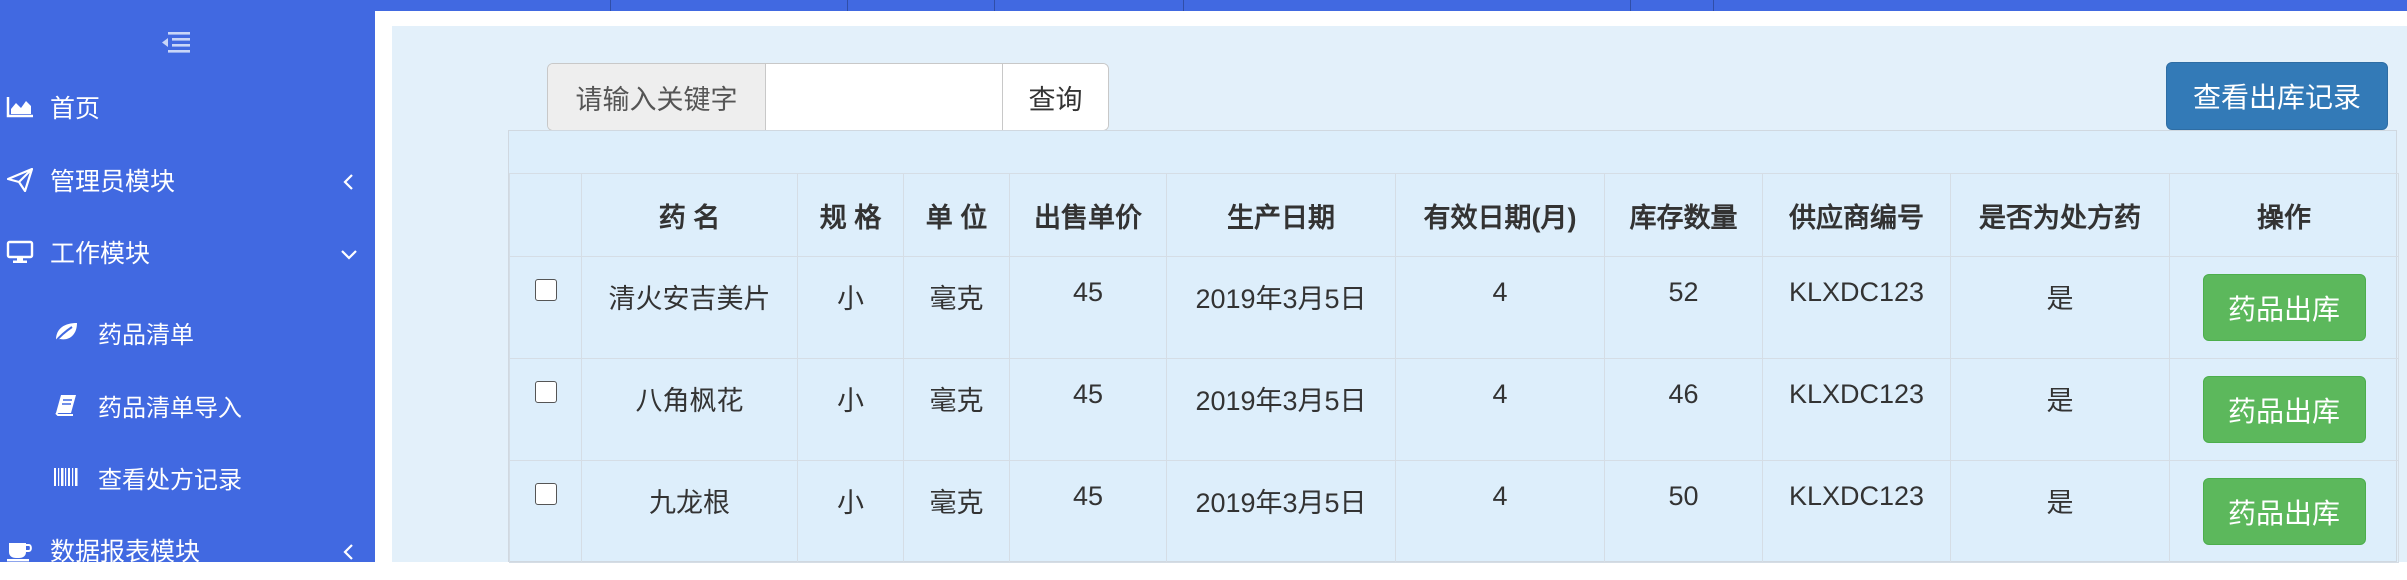  I want to click on coffee-icon, so click(20, 550).